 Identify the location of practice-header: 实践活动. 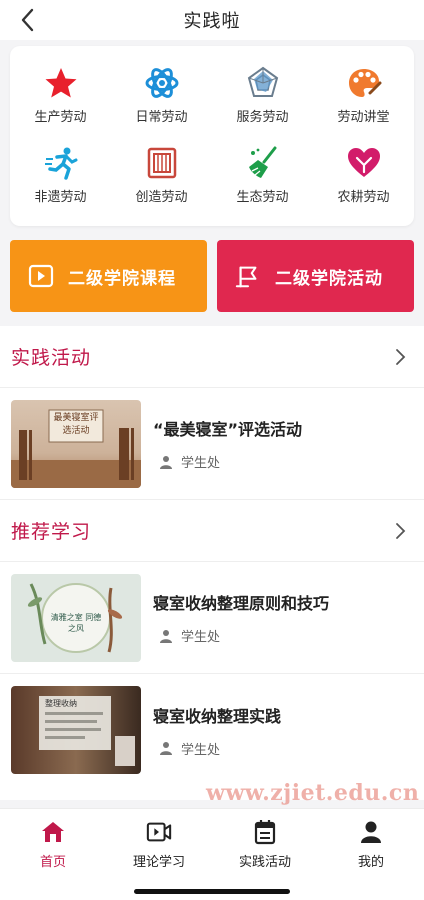
(212, 357).